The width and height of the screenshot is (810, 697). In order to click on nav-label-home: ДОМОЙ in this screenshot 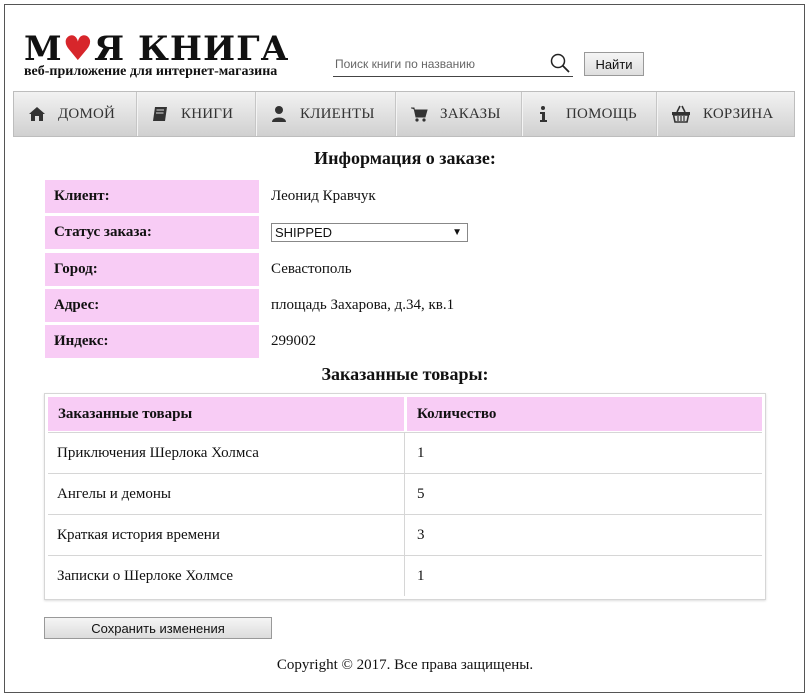, I will do `click(87, 113)`.